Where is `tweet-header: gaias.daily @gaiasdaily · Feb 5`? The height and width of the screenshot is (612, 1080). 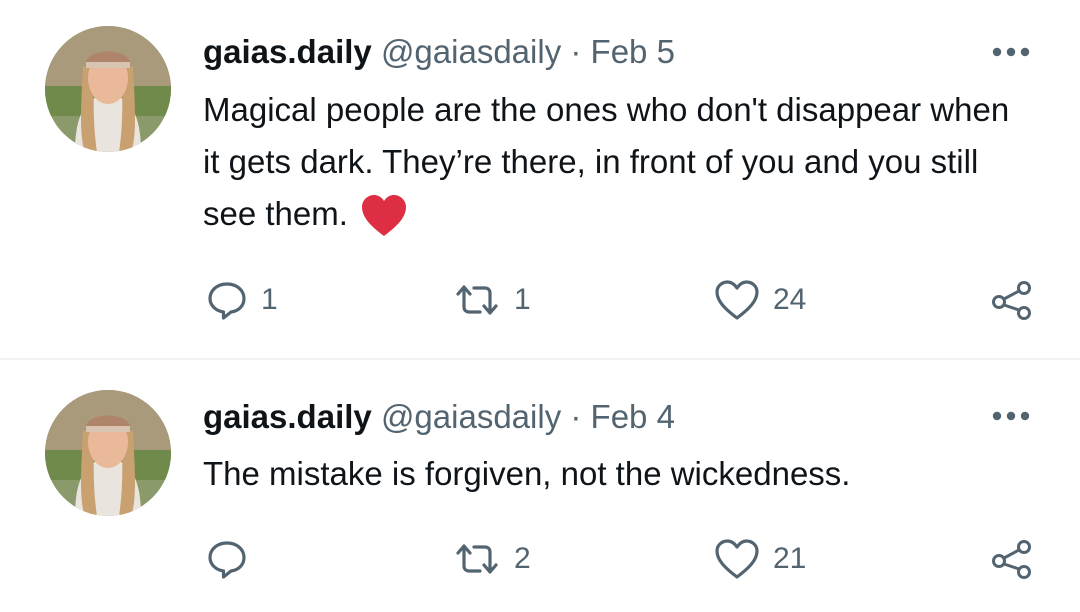 tweet-header: gaias.daily @gaiasdaily · Feb 5 is located at coordinates (439, 52).